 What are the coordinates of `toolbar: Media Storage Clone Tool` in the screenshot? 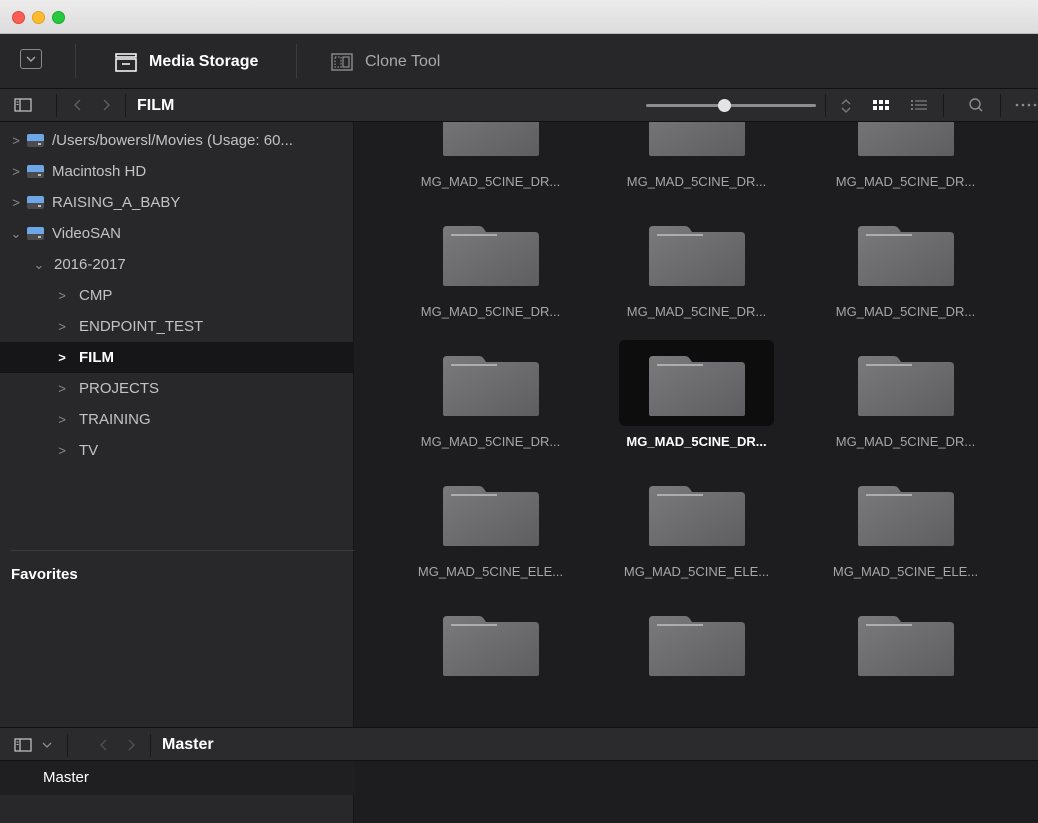 It's located at (519, 61).